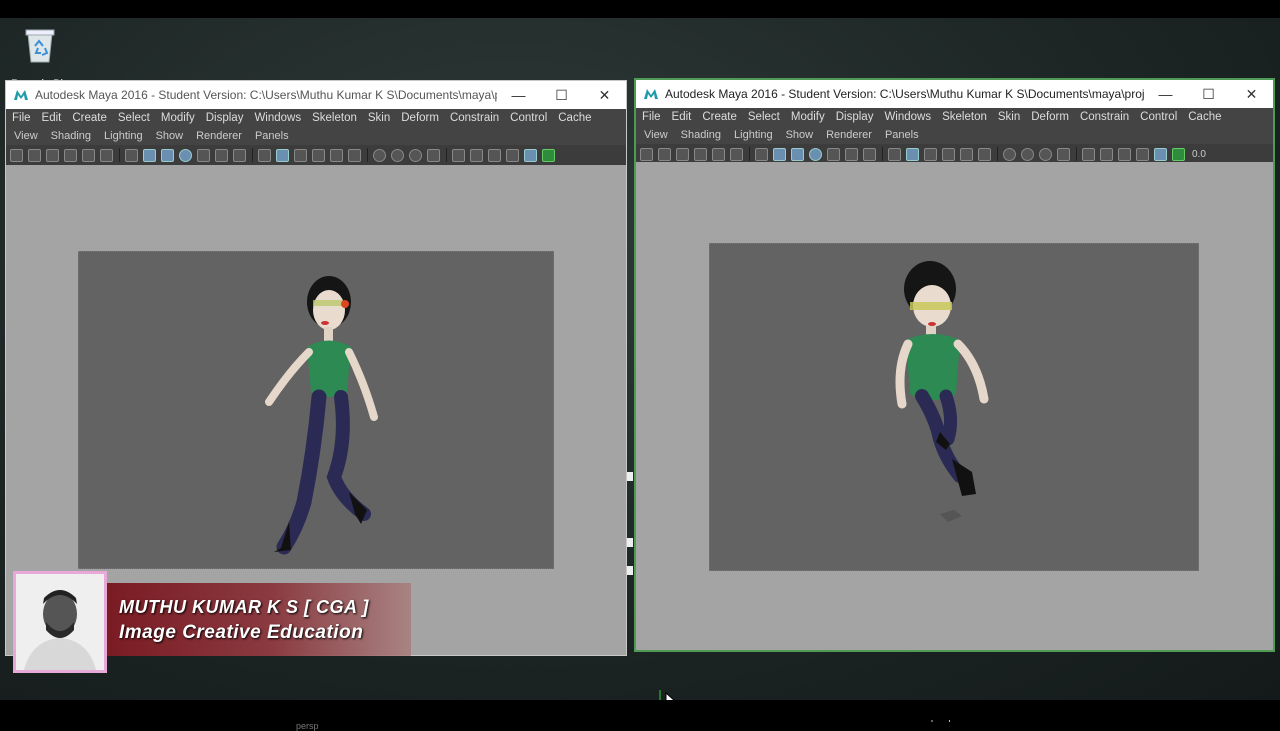  I want to click on image-plane-icon, so click(700, 154).